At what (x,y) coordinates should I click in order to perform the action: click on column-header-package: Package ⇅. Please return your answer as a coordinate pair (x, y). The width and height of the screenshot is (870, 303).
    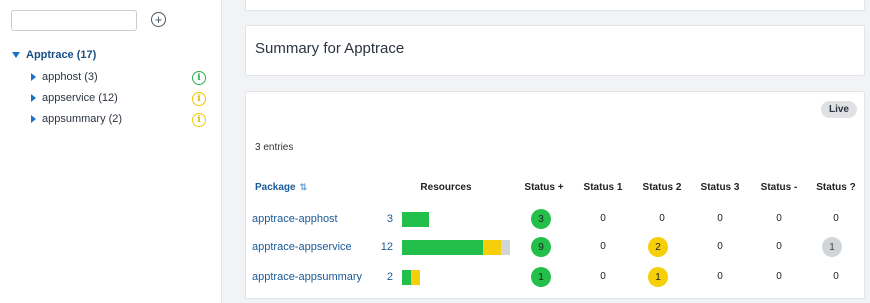
    Looking at the image, I should click on (281, 187).